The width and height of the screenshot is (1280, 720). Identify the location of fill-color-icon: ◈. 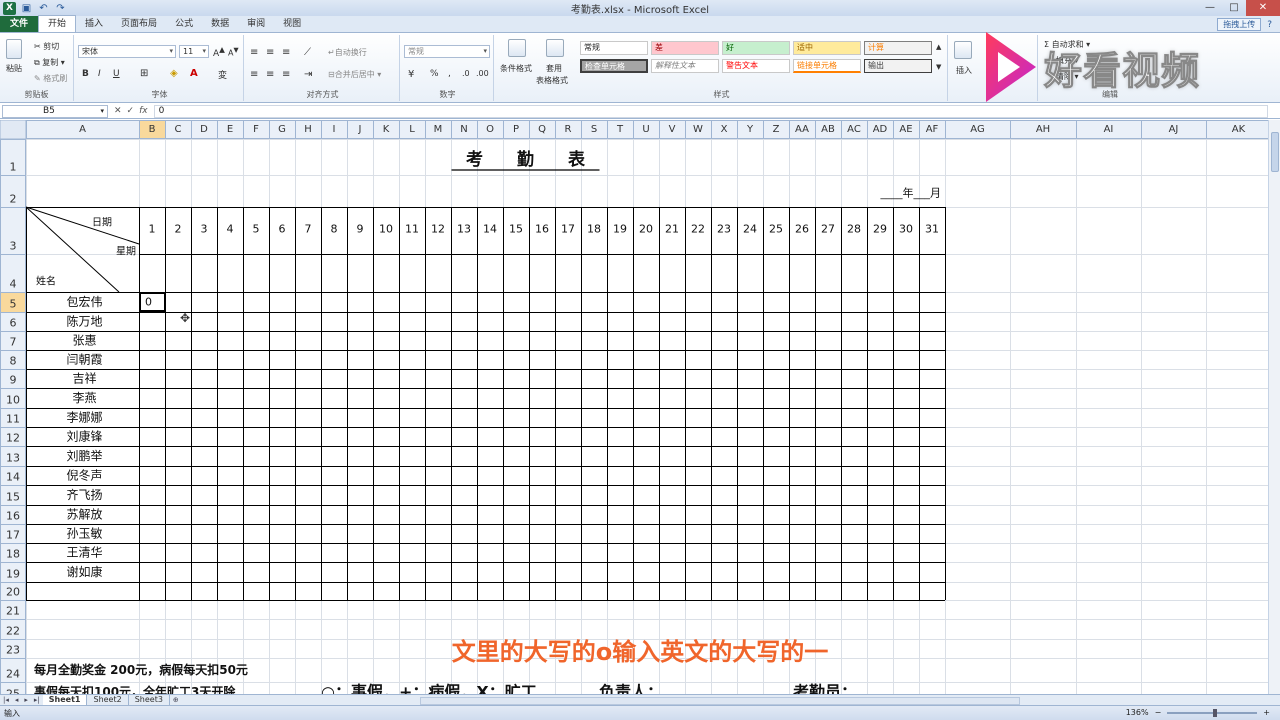
(174, 73).